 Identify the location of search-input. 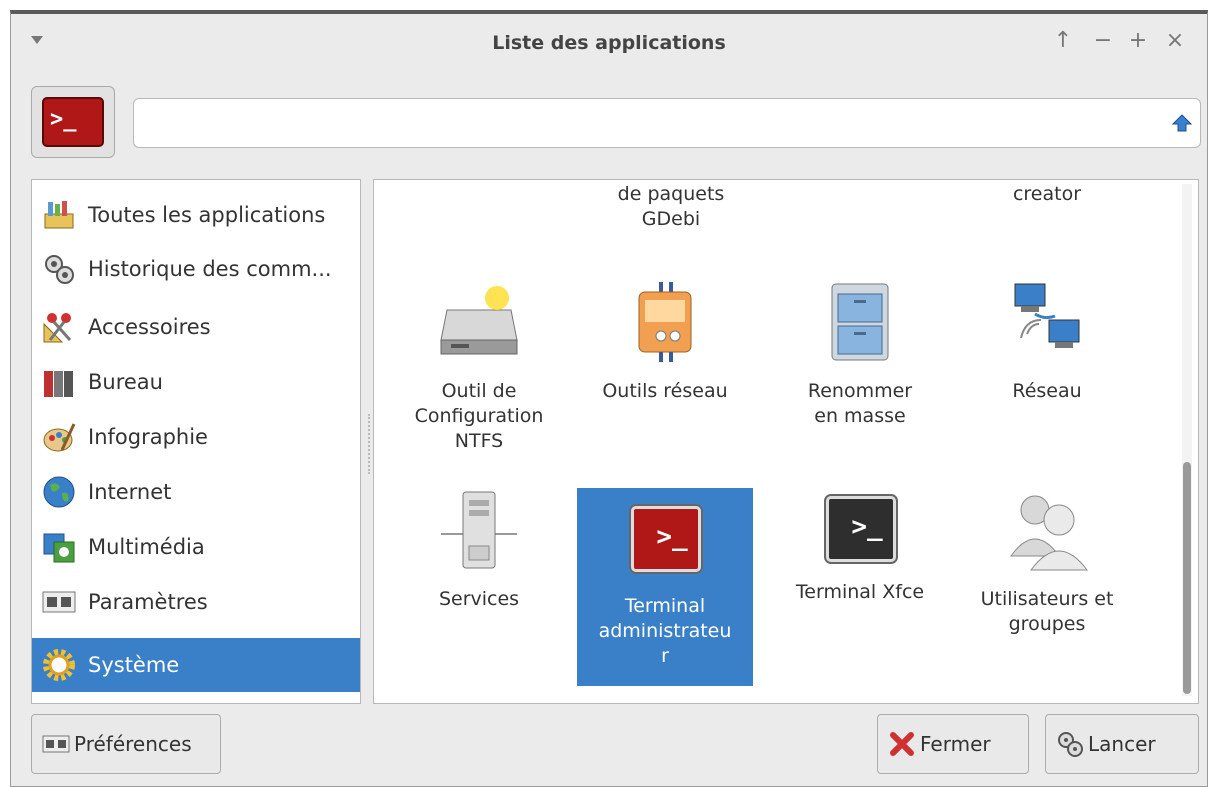
(641, 124).